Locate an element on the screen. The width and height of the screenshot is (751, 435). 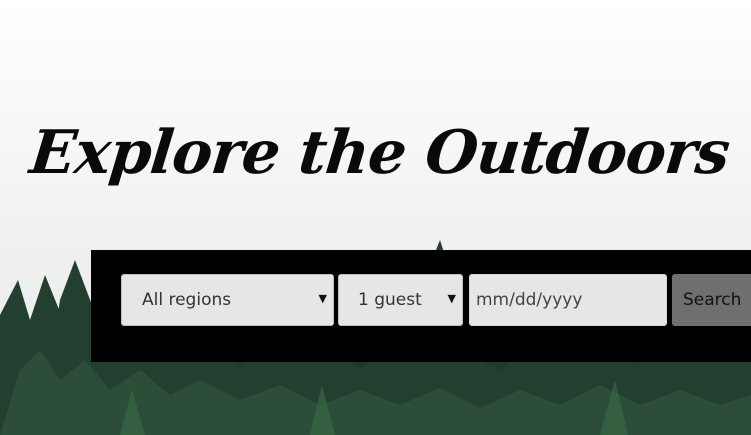
region-select-value: All regions is located at coordinates (187, 300).